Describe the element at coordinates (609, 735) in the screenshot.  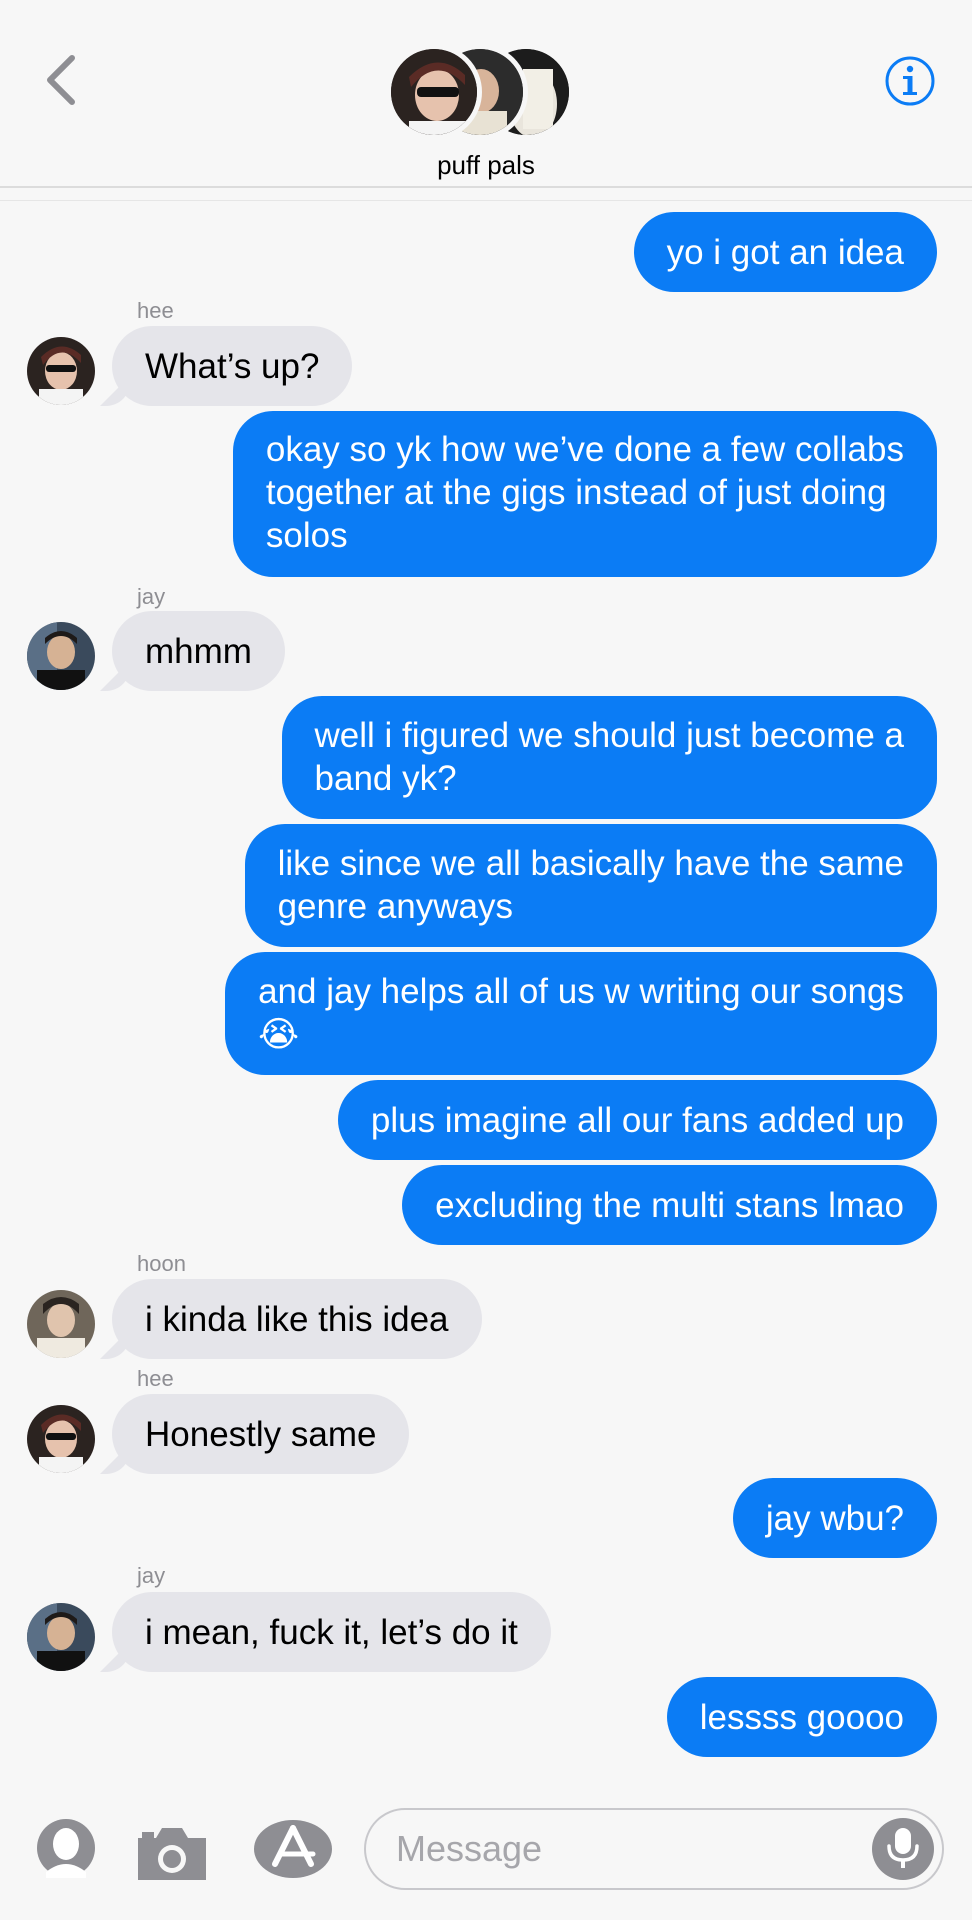
I see `message-text-line: well i figured we should just become a` at that location.